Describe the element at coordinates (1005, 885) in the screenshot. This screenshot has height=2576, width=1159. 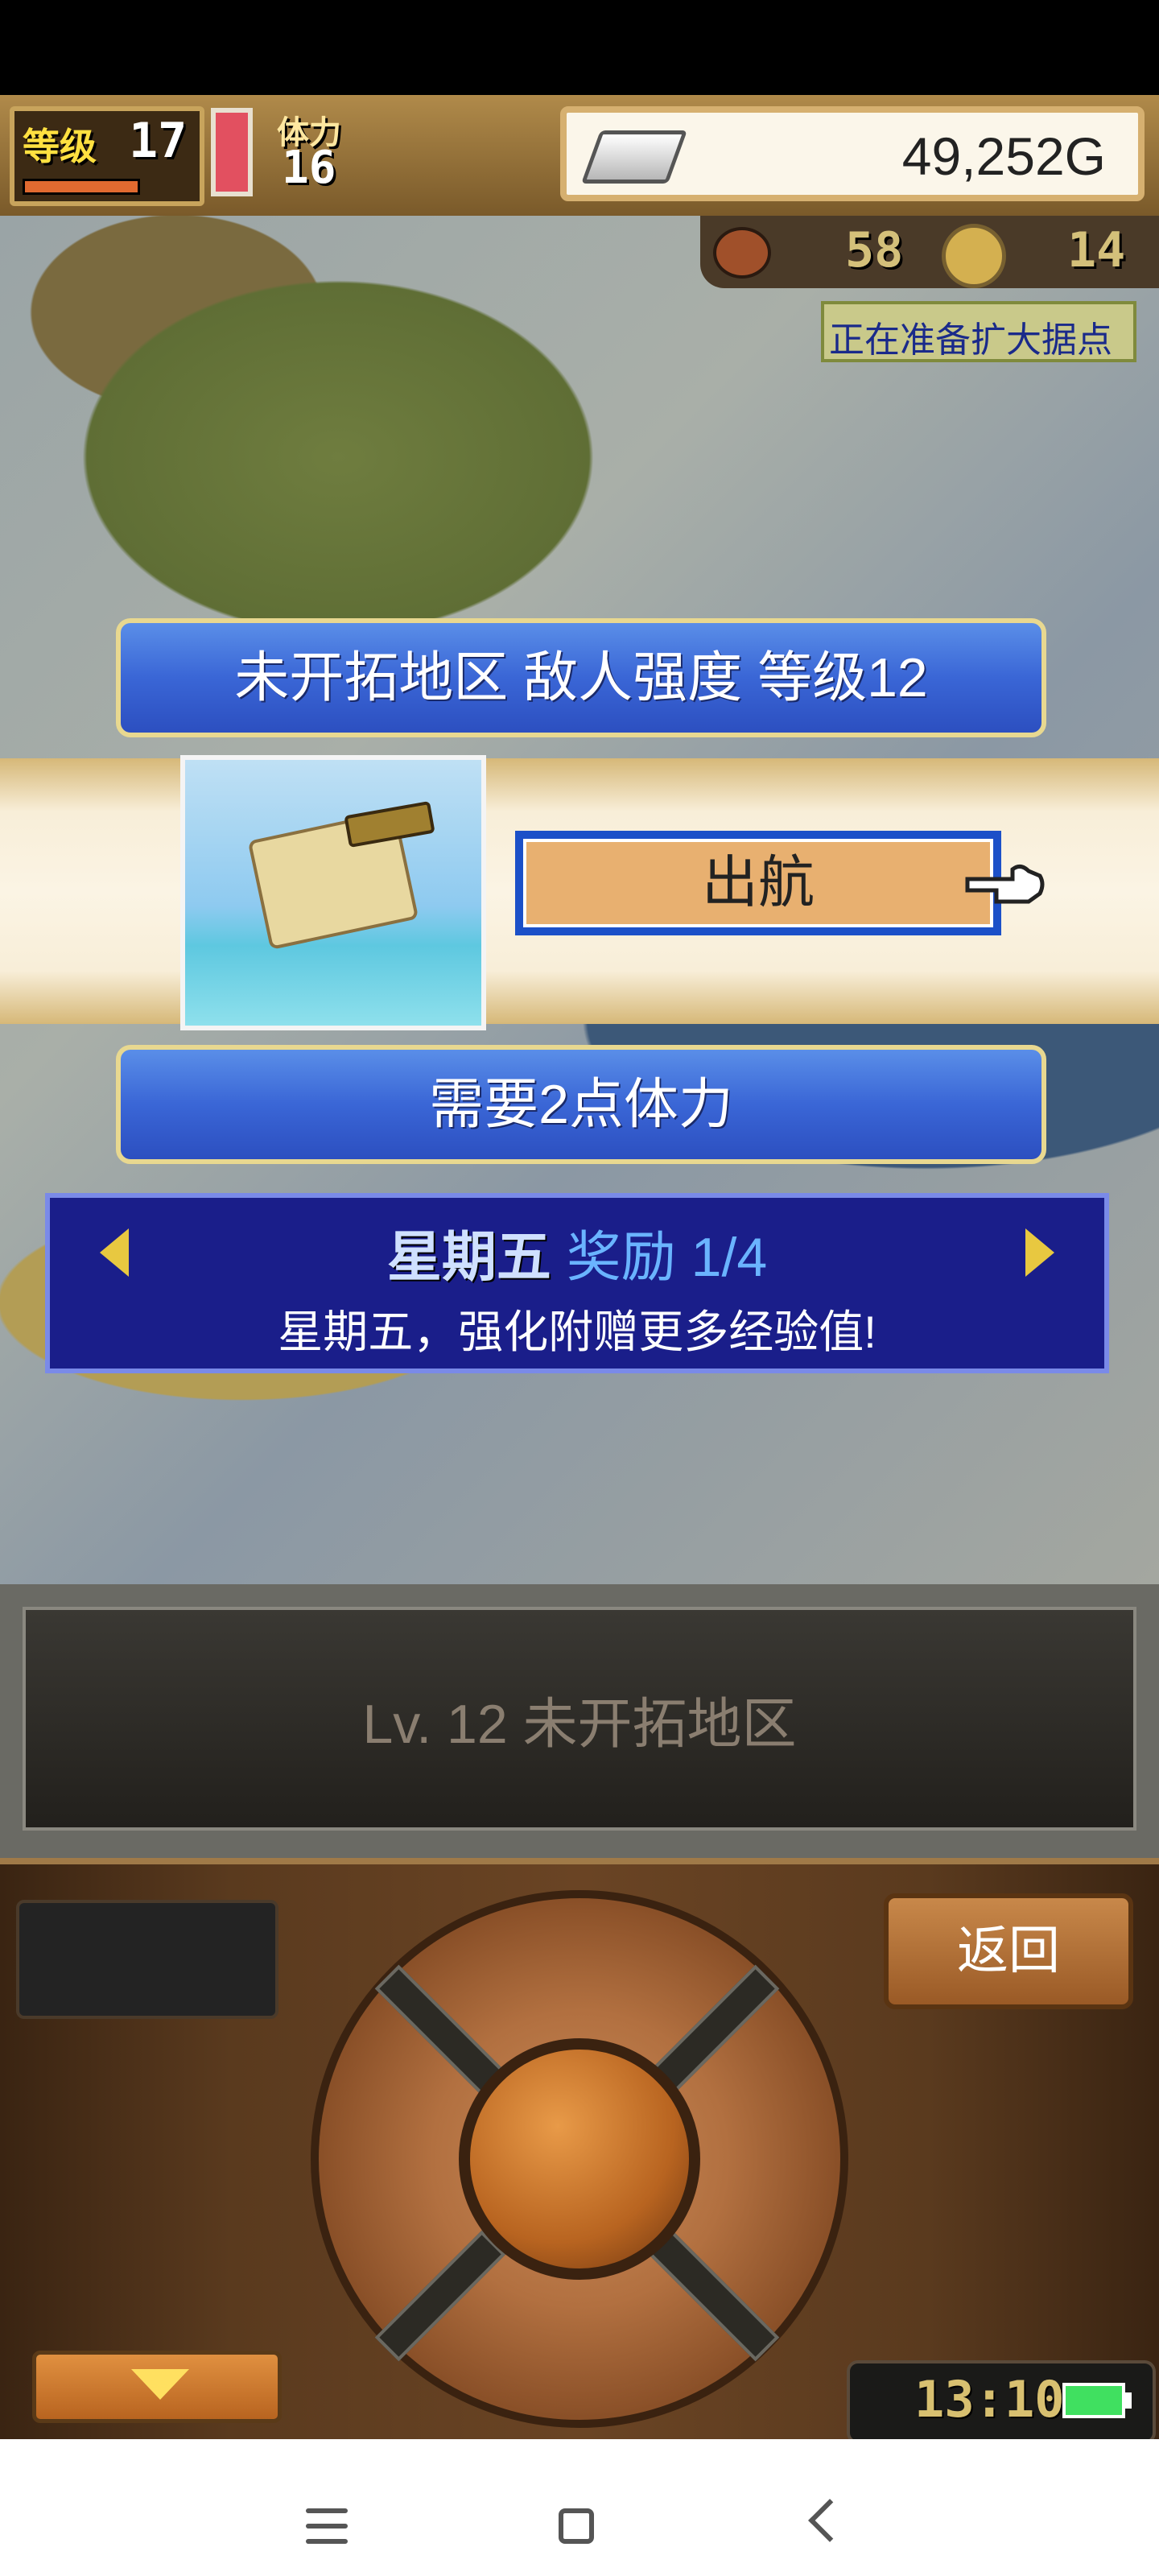
I see `pointing-hand-icon` at that location.